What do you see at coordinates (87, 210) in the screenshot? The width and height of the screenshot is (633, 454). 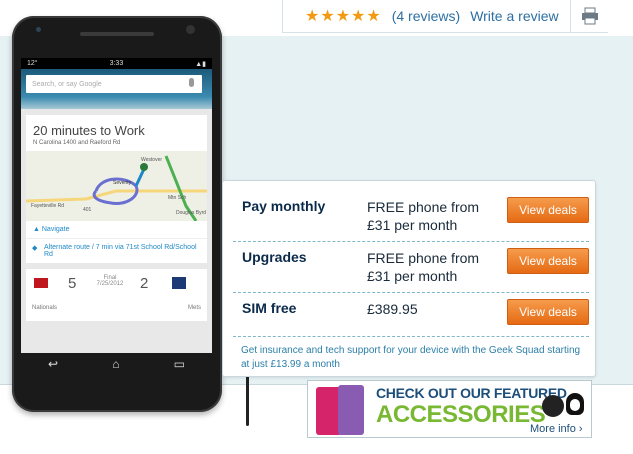 I see `map-label-401: 401` at bounding box center [87, 210].